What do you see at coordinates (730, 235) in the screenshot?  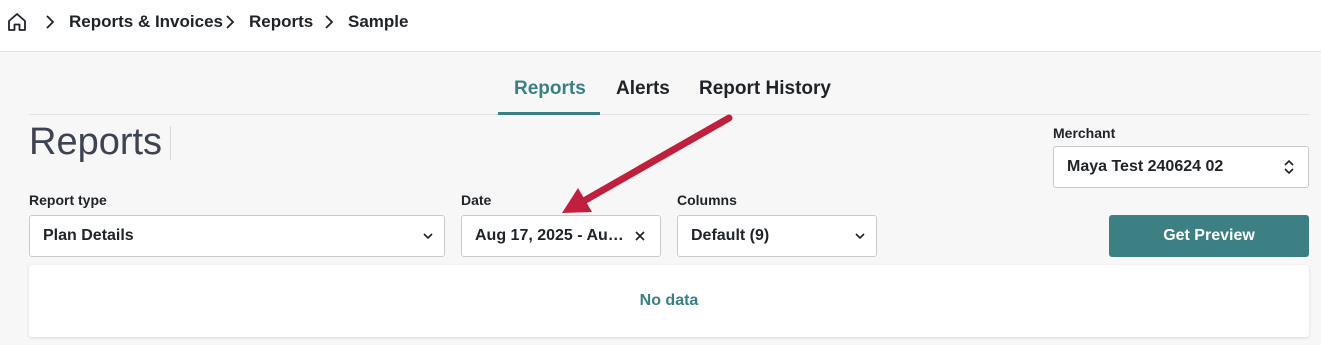 I see `columns-value: Default (9)` at bounding box center [730, 235].